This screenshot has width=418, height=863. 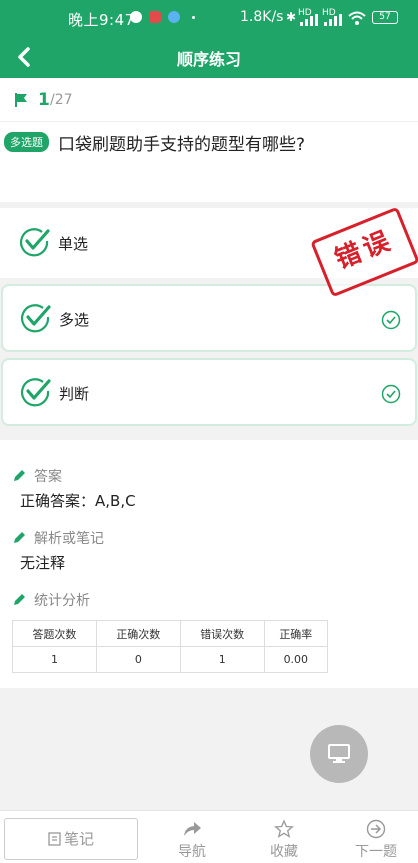 I want to click on stats-header-row: 答题次数 正确次数 错误次数 正确率, so click(x=170, y=633).